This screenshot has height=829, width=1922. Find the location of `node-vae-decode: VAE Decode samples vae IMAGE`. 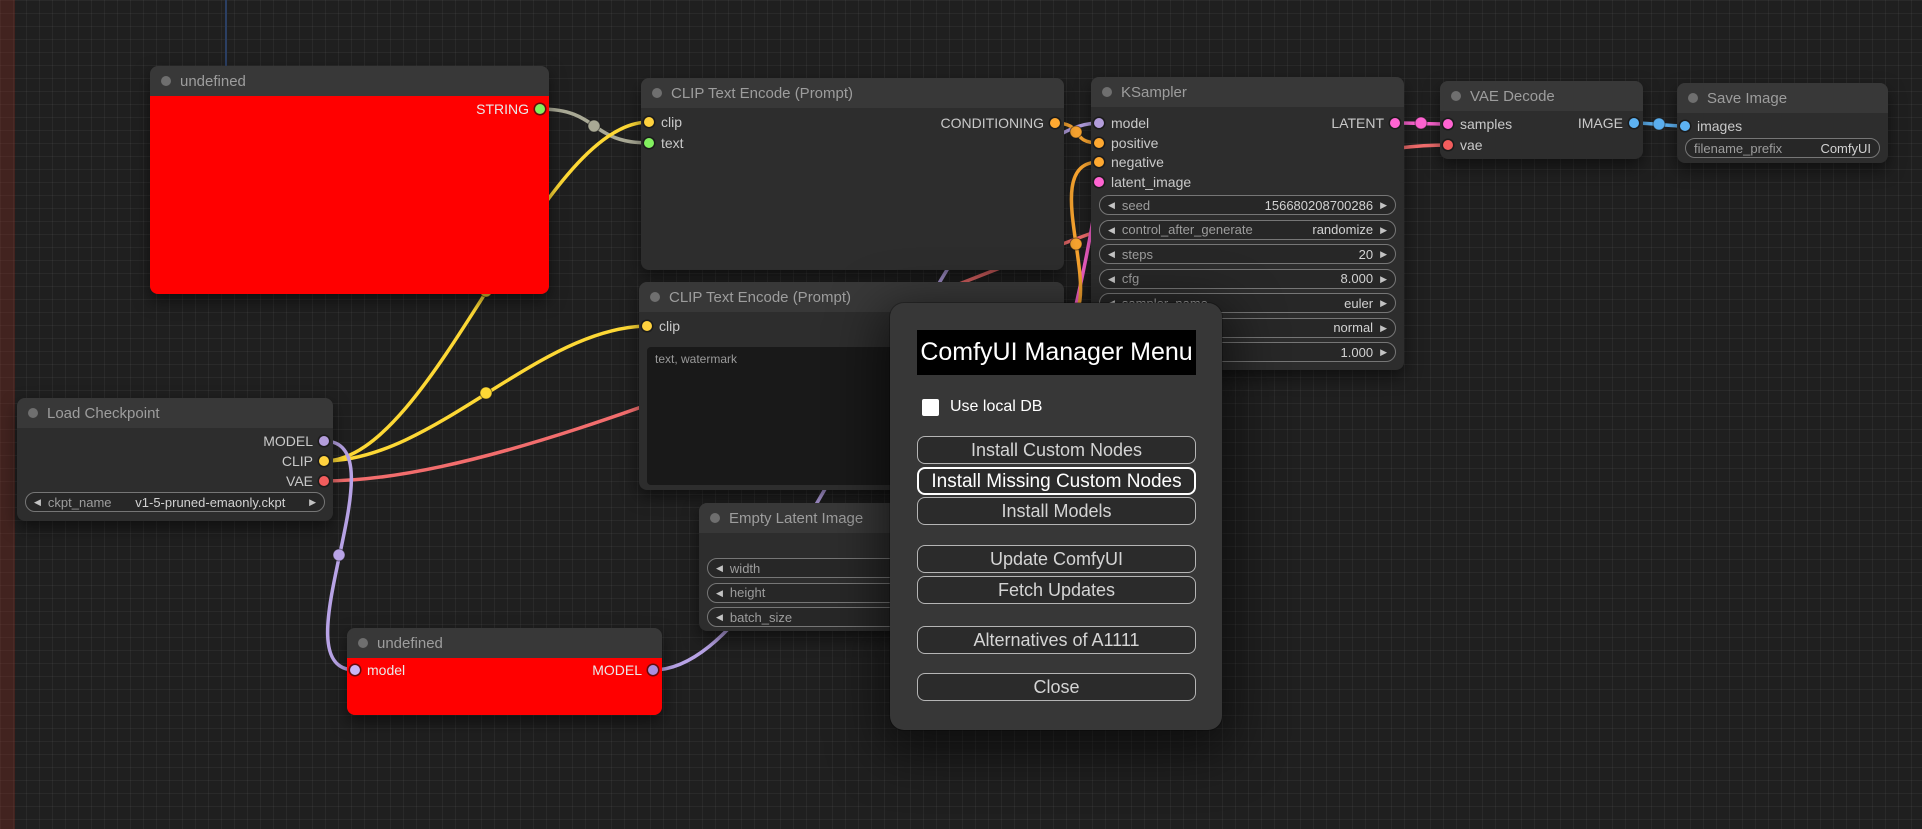

node-vae-decode: VAE Decode samples vae IMAGE is located at coordinates (1541, 120).